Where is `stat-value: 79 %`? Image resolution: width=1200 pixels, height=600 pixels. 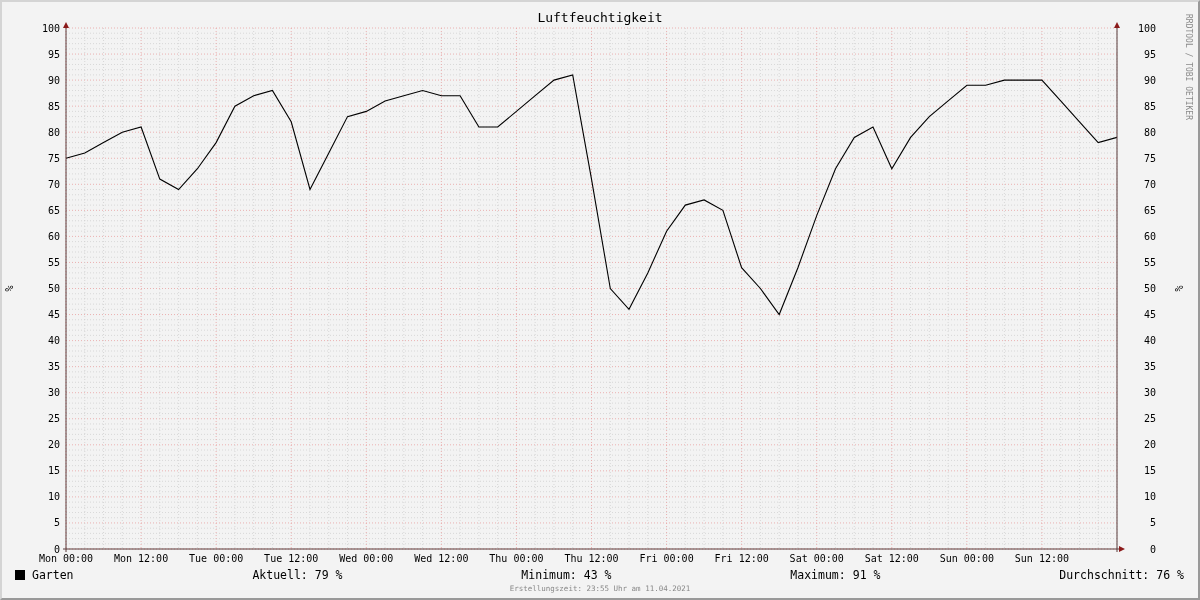
stat-value: 79 % is located at coordinates (328, 575).